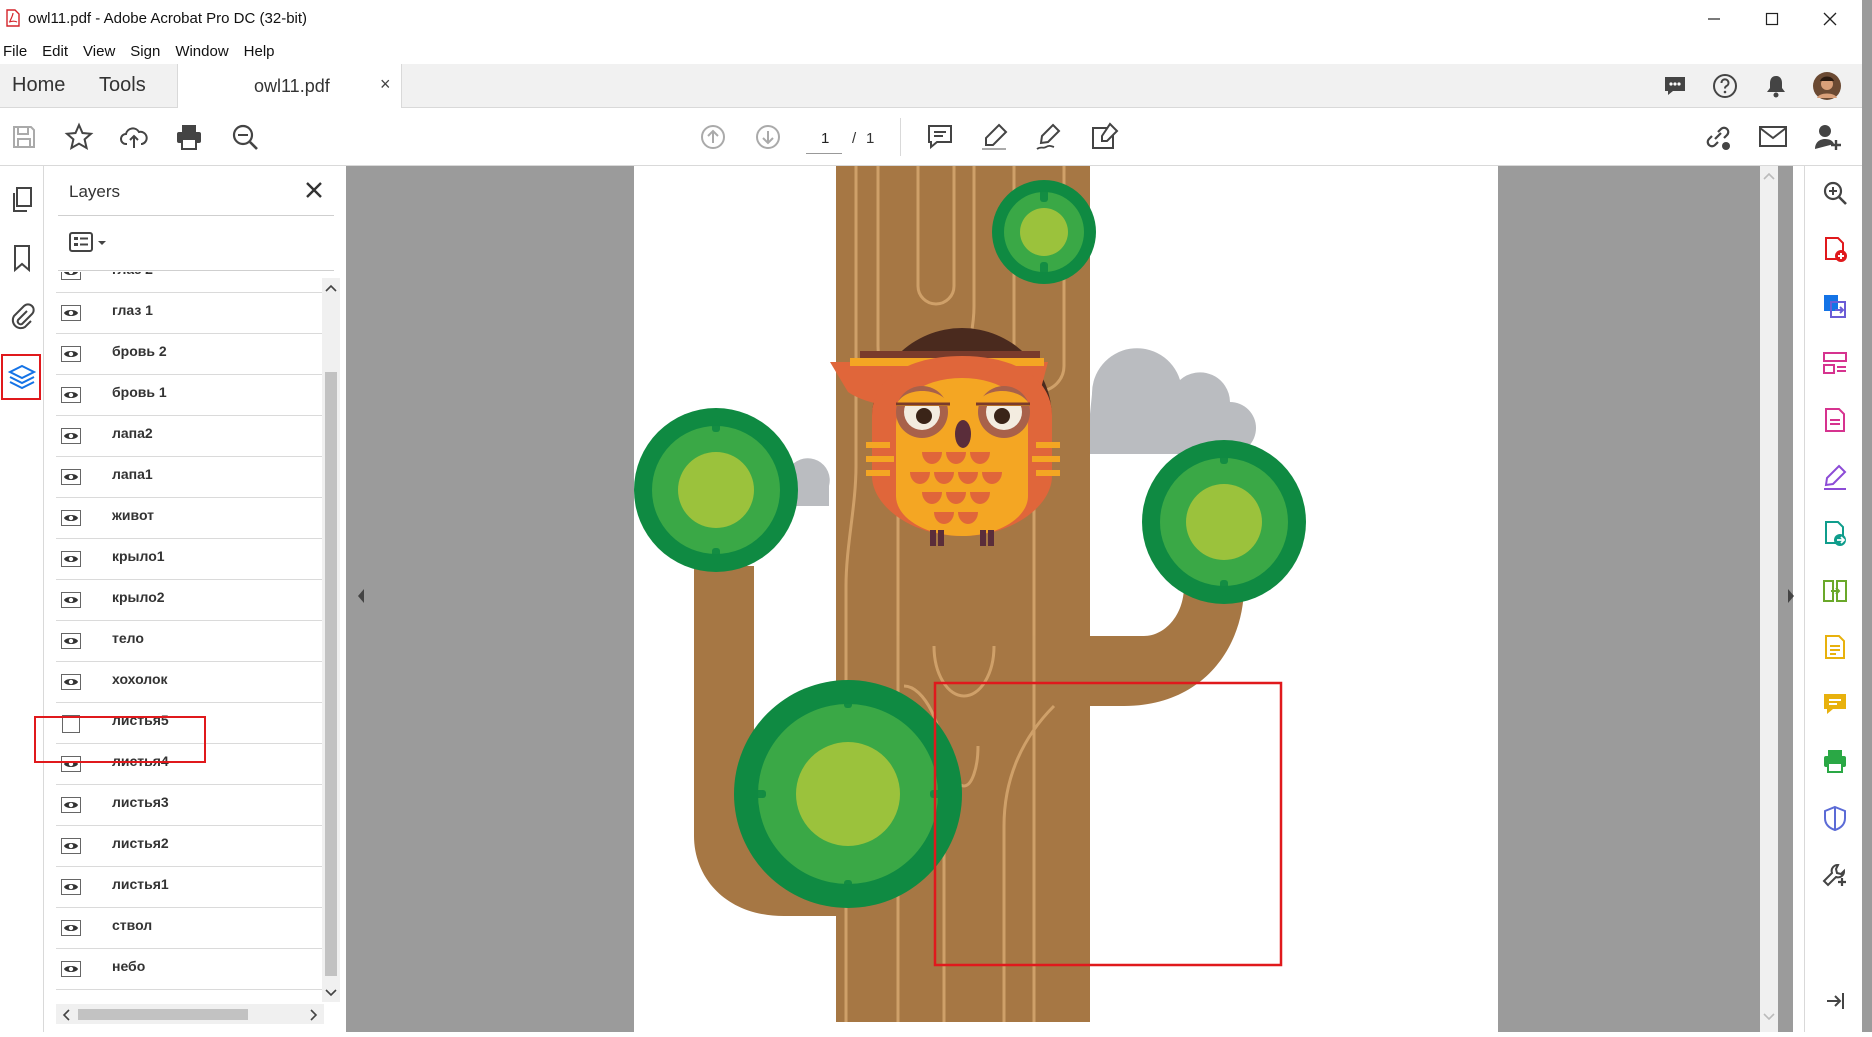 This screenshot has width=1872, height=1037. What do you see at coordinates (1776, 86) in the screenshot?
I see `notifications-bell-icon` at bounding box center [1776, 86].